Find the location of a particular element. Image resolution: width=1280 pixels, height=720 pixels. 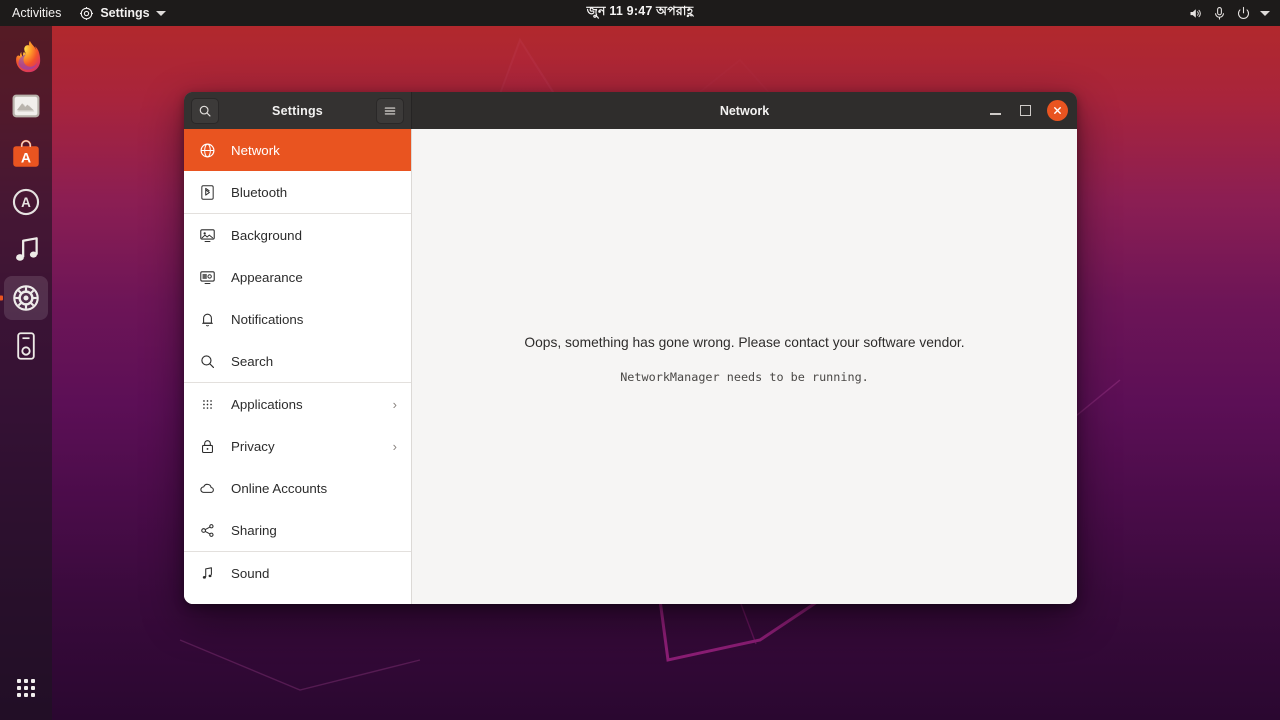

clock-button: জুন 11 9:47 অপরাহ্ণ is located at coordinates (640, 13).